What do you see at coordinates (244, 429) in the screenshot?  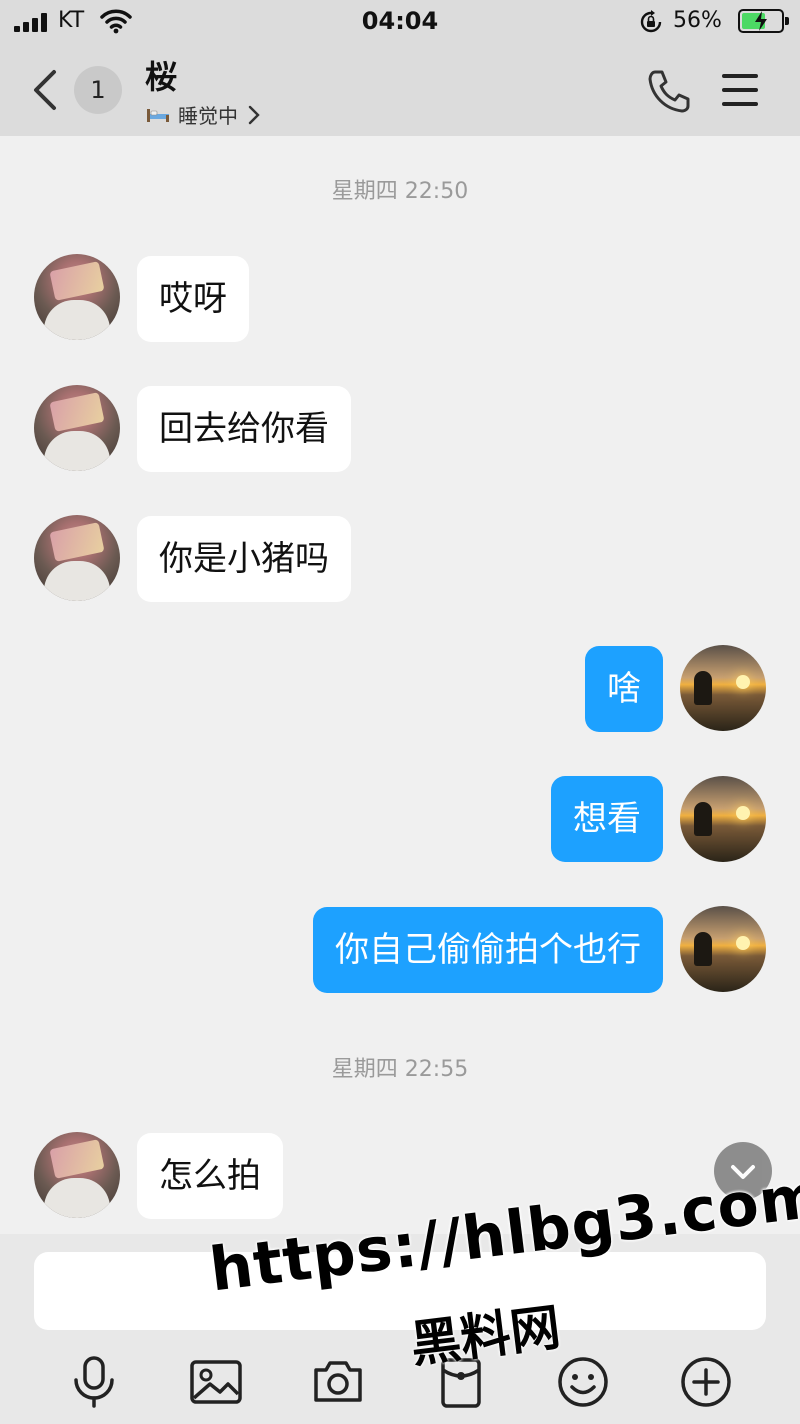 I see `message-bubble-incoming: 回去给你看` at bounding box center [244, 429].